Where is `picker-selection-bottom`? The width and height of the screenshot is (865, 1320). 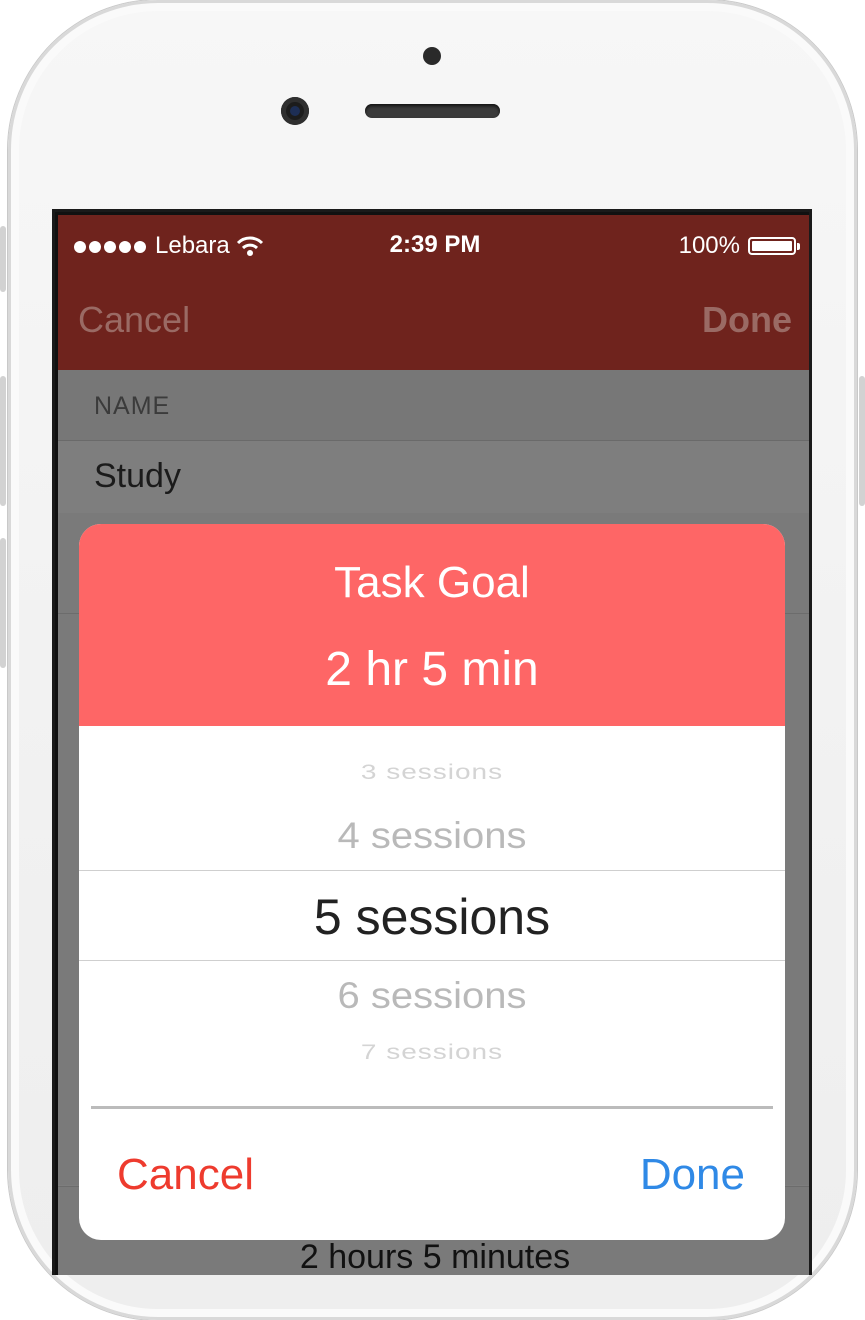 picker-selection-bottom is located at coordinates (432, 960).